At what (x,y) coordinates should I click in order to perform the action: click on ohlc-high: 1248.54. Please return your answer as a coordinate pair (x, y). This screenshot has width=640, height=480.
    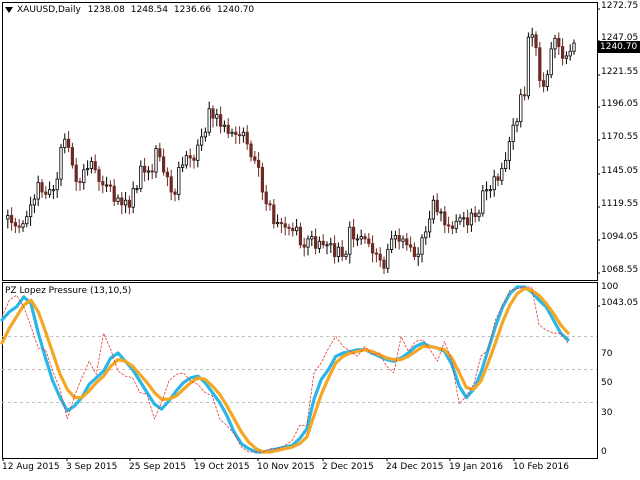
    Looking at the image, I should click on (149, 10).